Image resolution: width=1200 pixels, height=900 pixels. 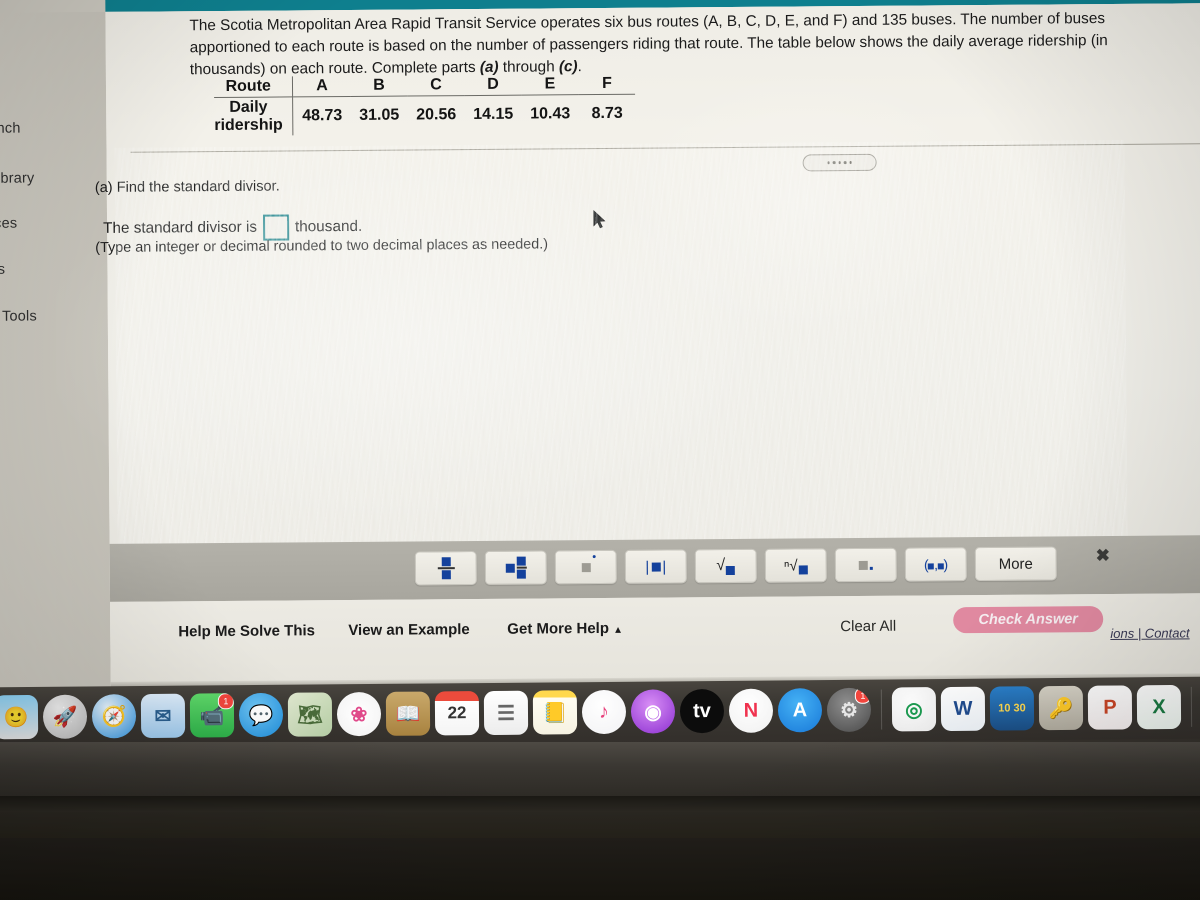 I want to click on route-header-a: A, so click(x=321, y=86).